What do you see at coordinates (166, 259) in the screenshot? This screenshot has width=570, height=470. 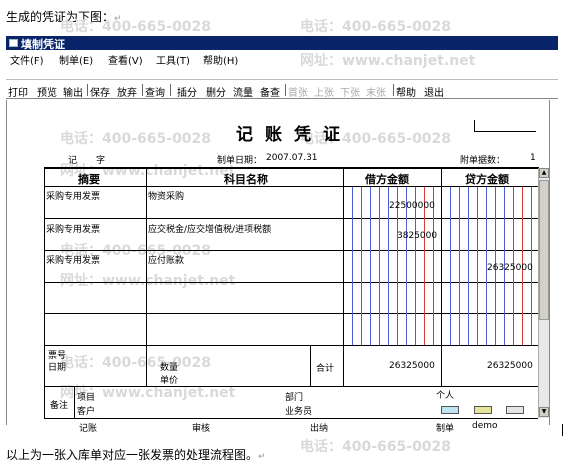 I see `row-account: 应付账款` at bounding box center [166, 259].